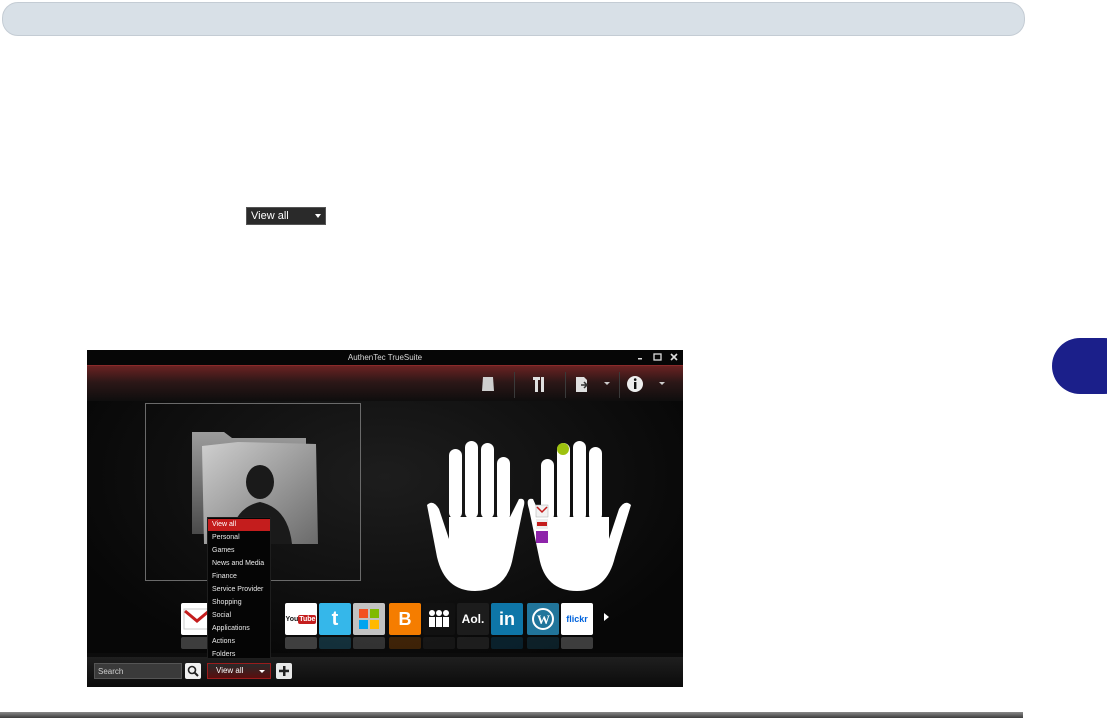 This screenshot has width=1107, height=721. What do you see at coordinates (301, 619) in the screenshot?
I see `youtube-icon: You Tube` at bounding box center [301, 619].